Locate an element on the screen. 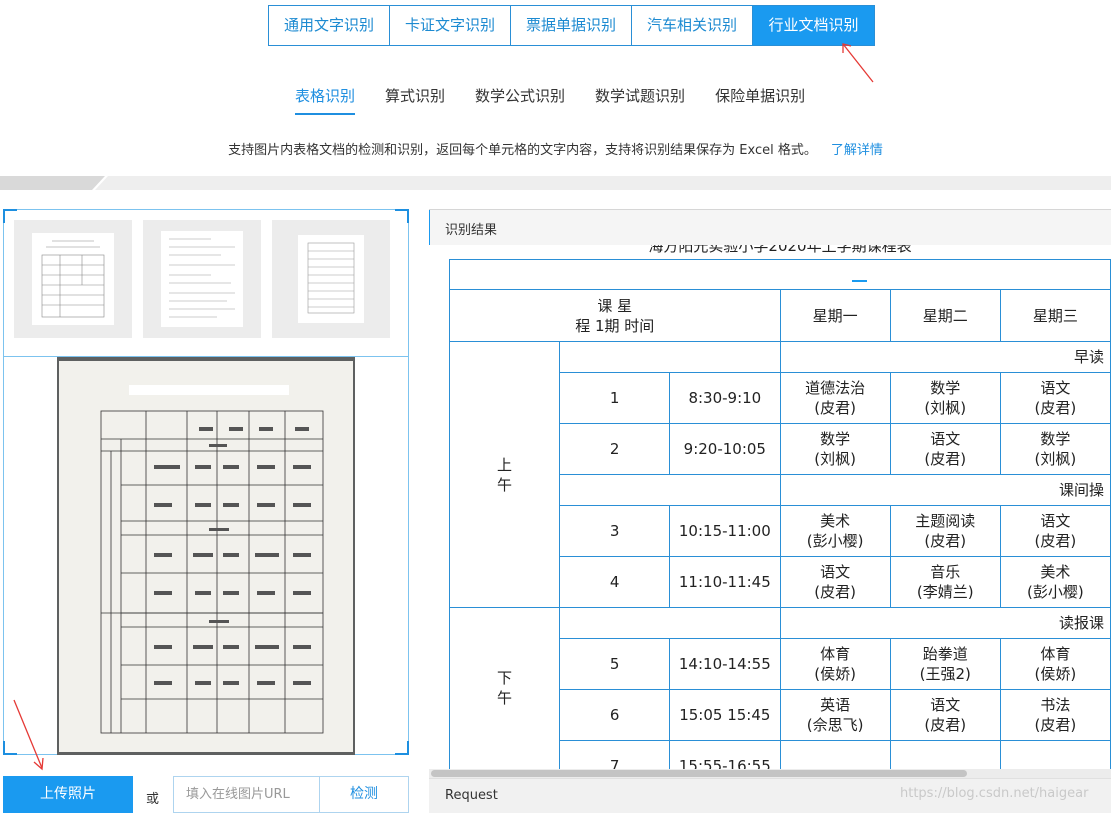 Image resolution: width=1111 pixels, height=813 pixels. sub-tabs: 表格识别 算式识别 数学公式识别 数学试题识别 保险单据识别 is located at coordinates (550, 100).